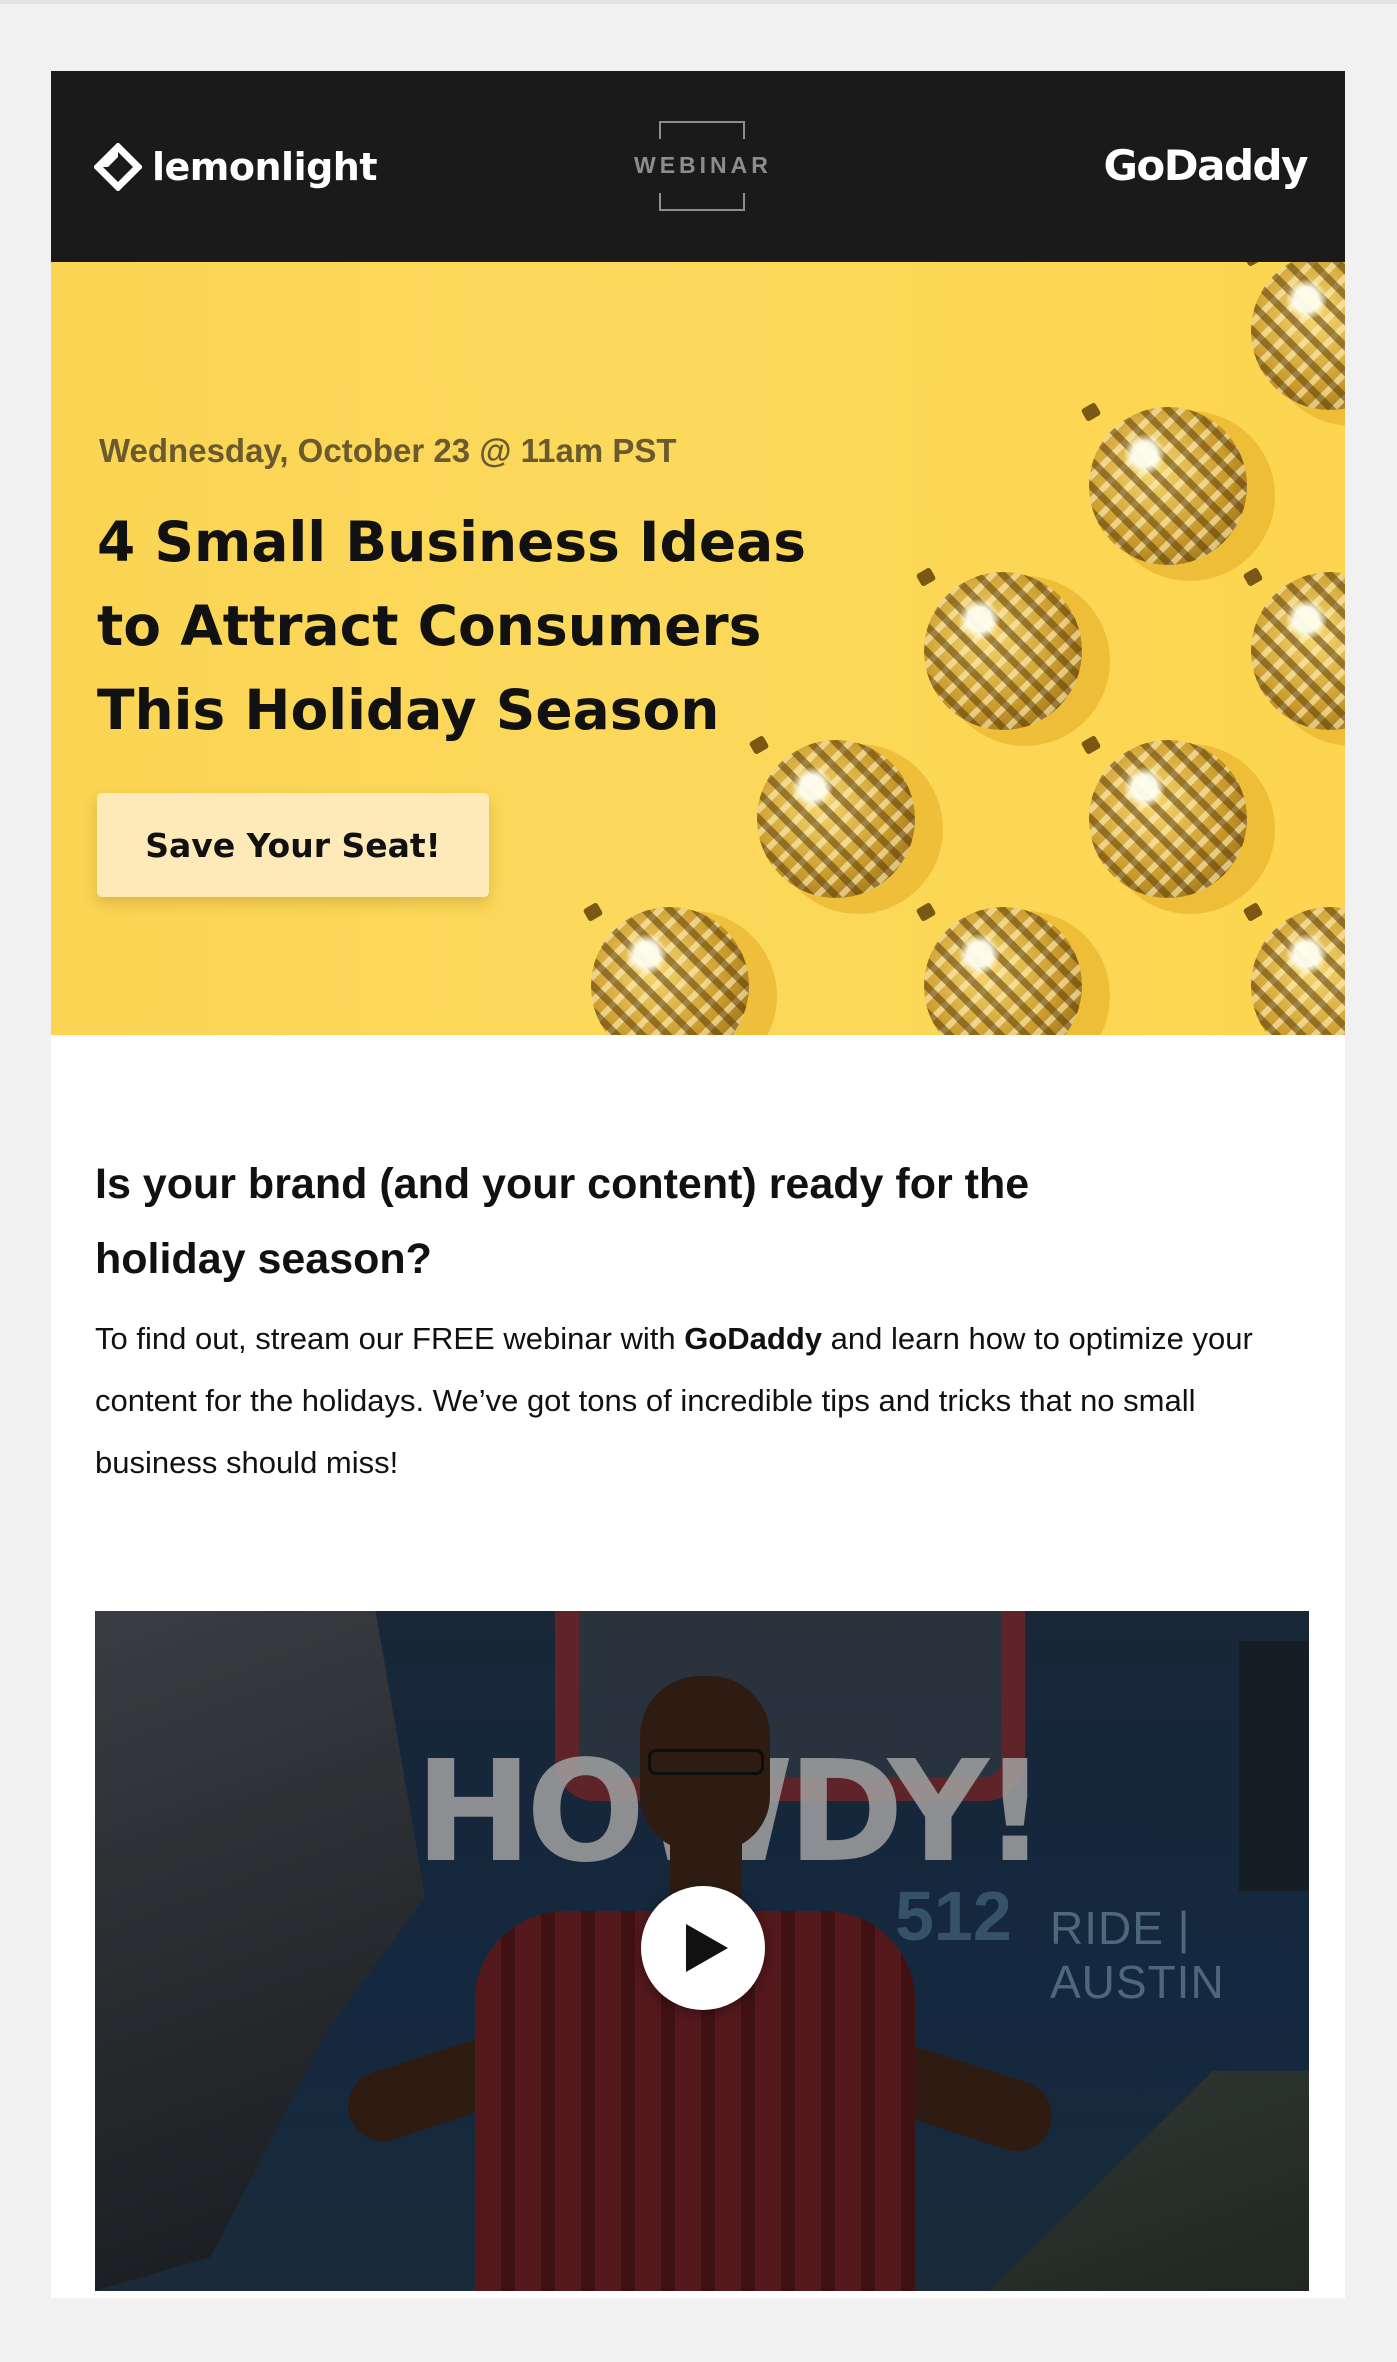 This screenshot has width=1397, height=2362. I want to click on webinar-label: WEBINAR, so click(703, 165).